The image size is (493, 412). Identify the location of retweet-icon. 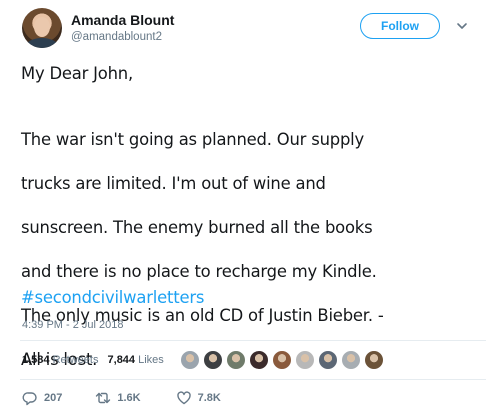
(103, 398).